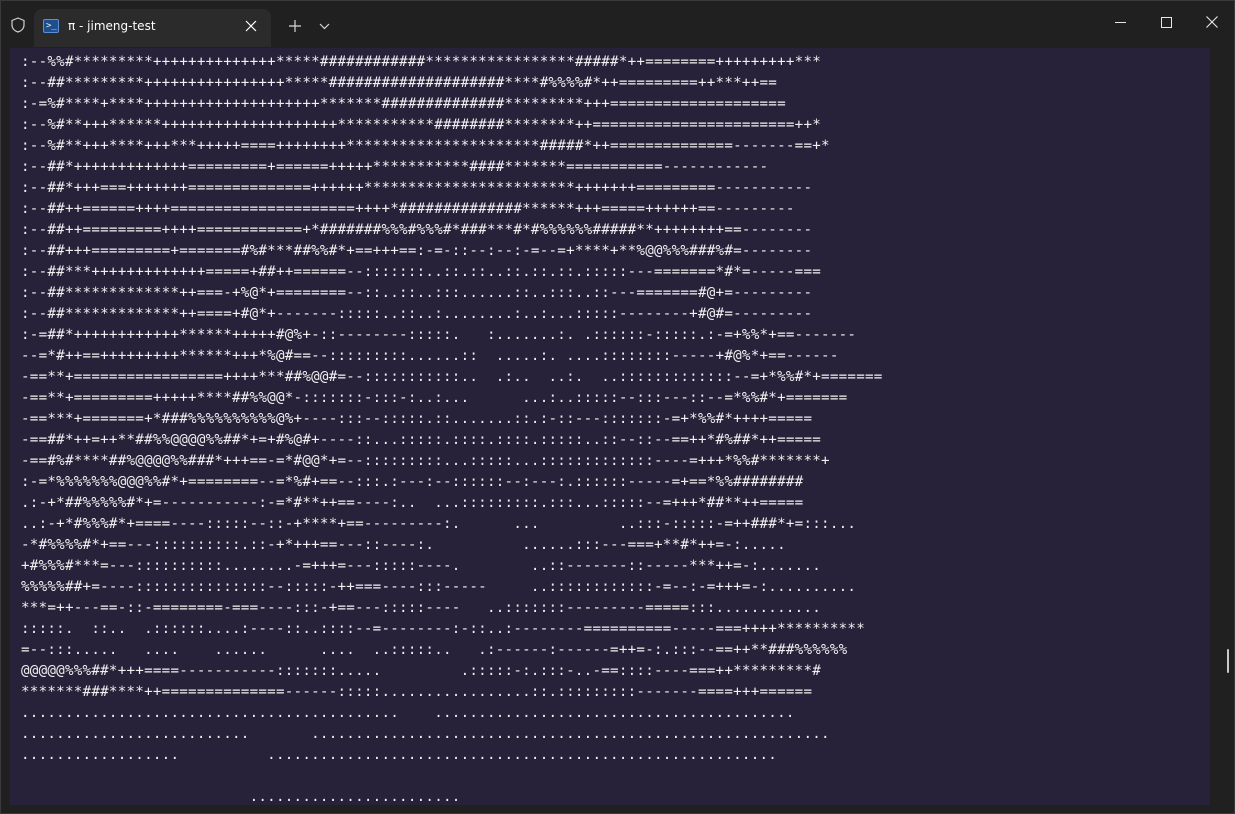 This screenshot has width=1235, height=814. What do you see at coordinates (617, 24) in the screenshot?
I see `title-bar: >_ π - jimeng-test` at bounding box center [617, 24].